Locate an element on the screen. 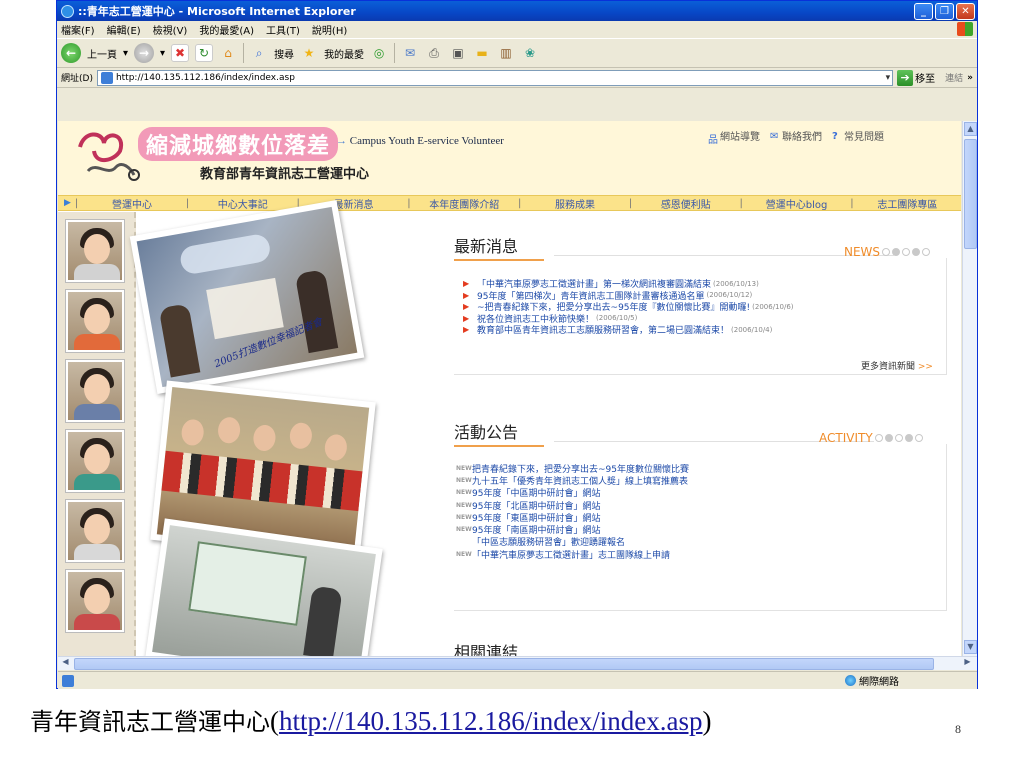  zone-label: 網際網路 is located at coordinates (879, 682).